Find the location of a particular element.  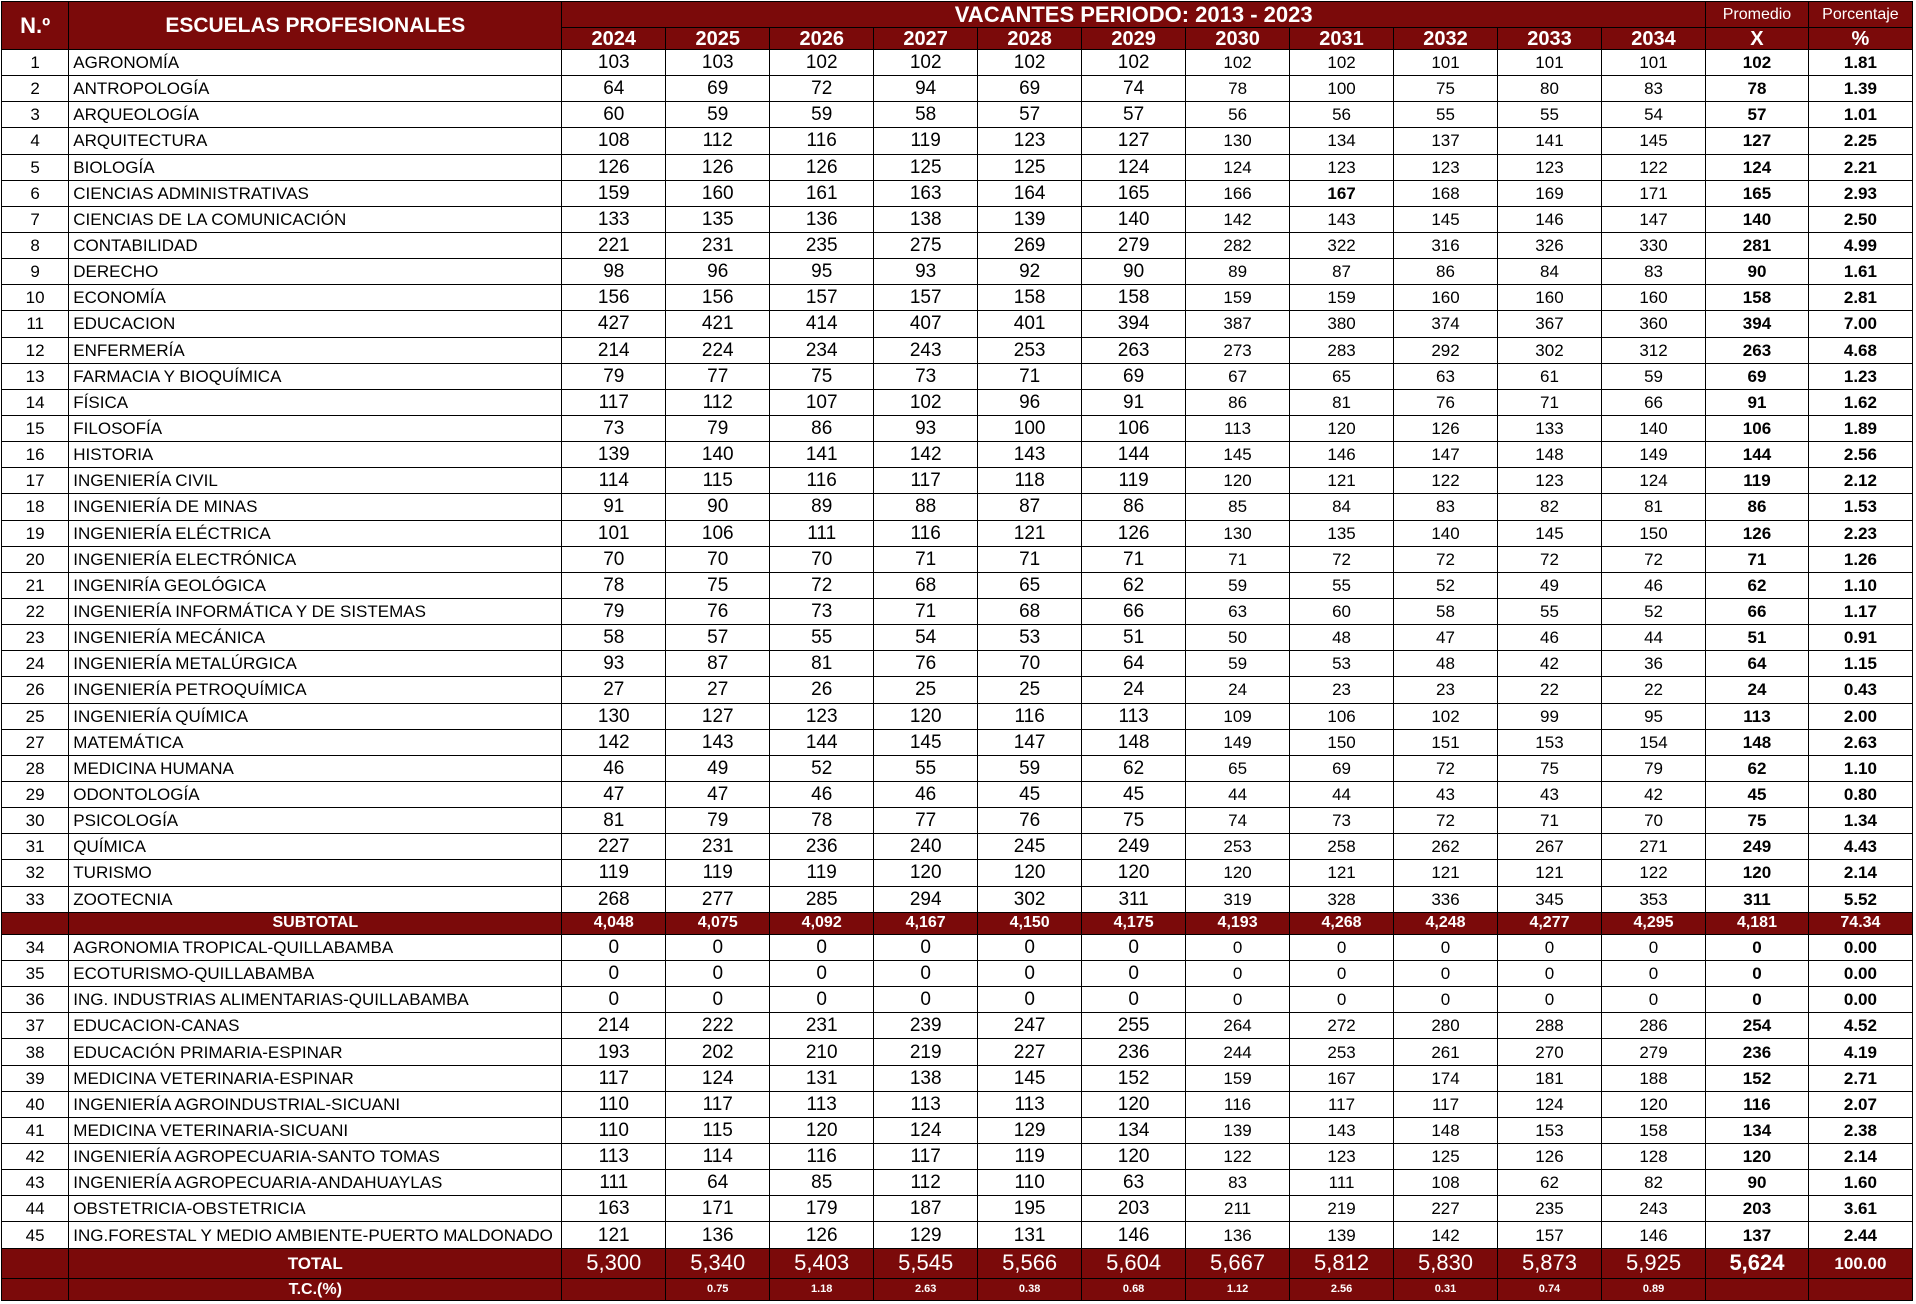

vacancy-value: 81 is located at coordinates (822, 664).